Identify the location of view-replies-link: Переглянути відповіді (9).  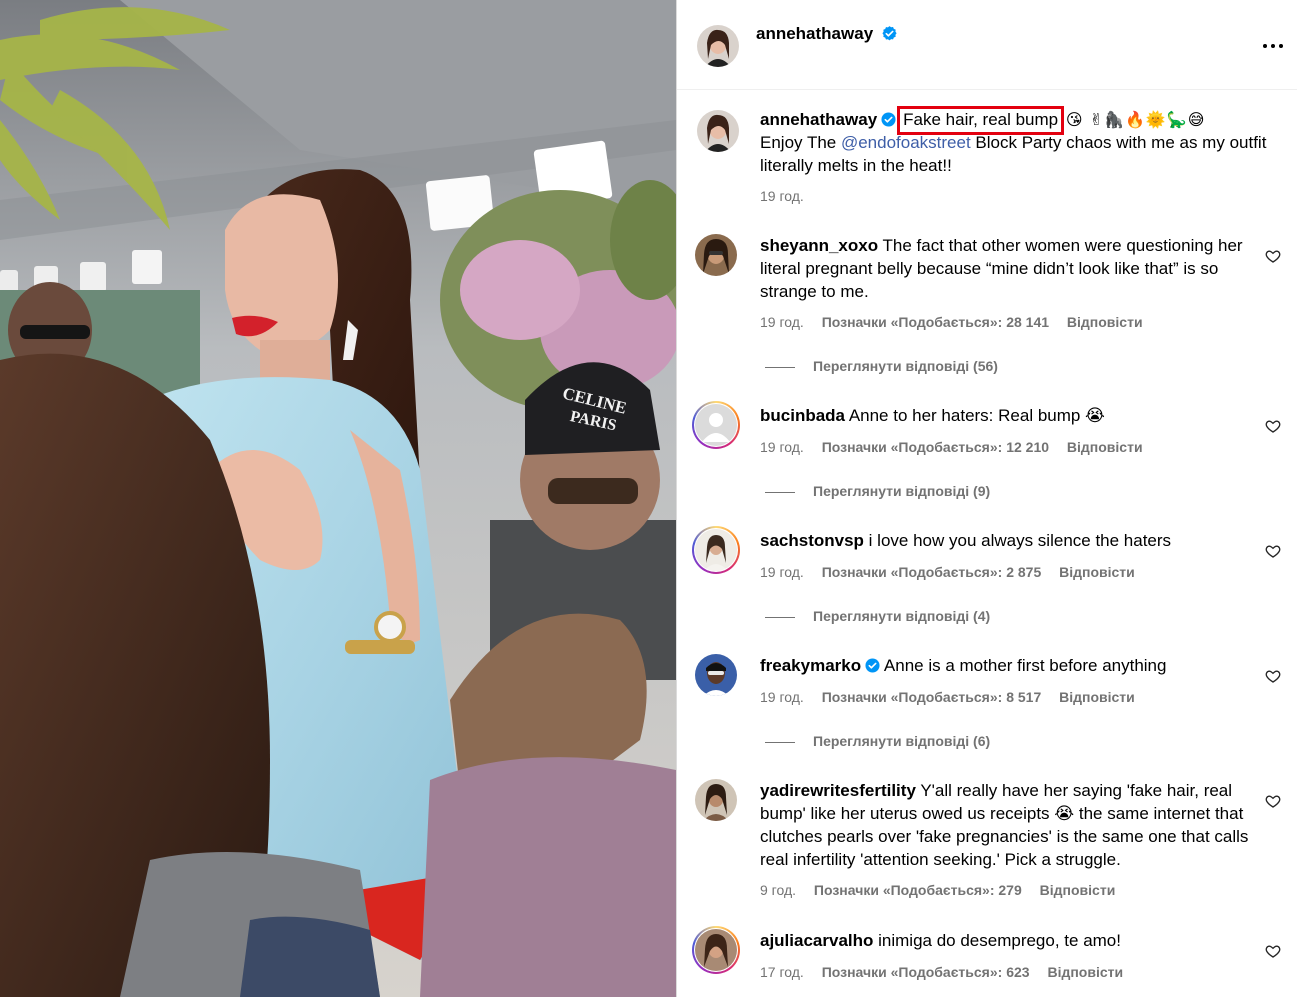
(877, 491).